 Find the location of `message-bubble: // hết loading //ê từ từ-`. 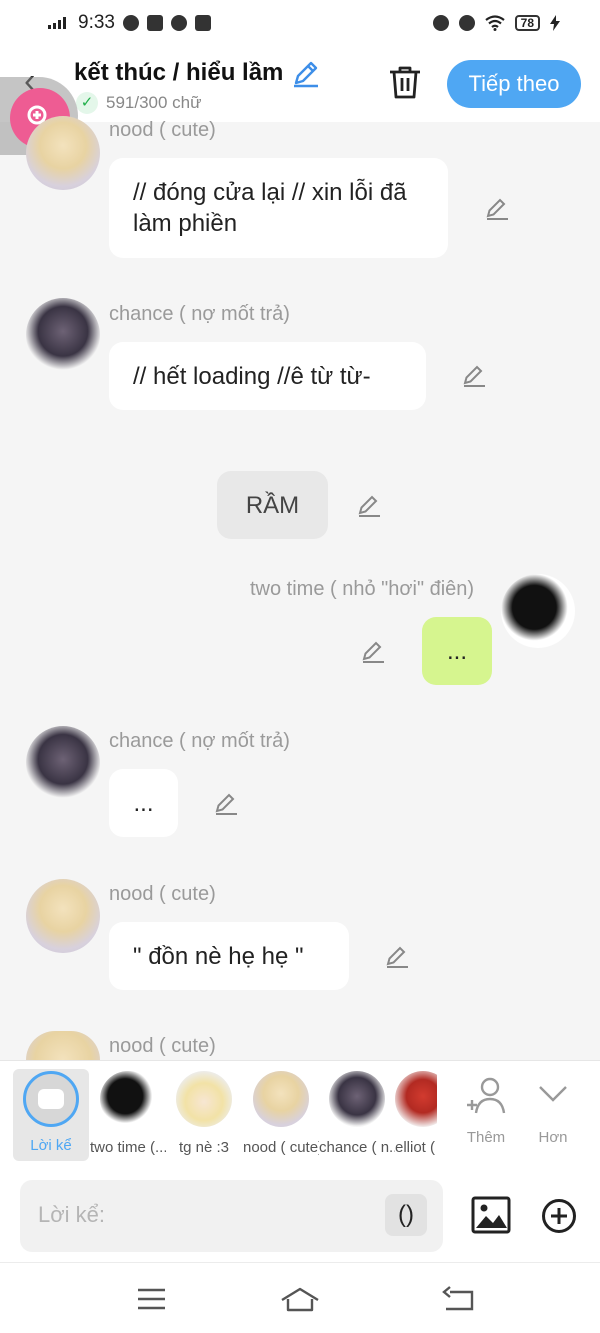

message-bubble: // hết loading //ê từ từ- is located at coordinates (267, 376).